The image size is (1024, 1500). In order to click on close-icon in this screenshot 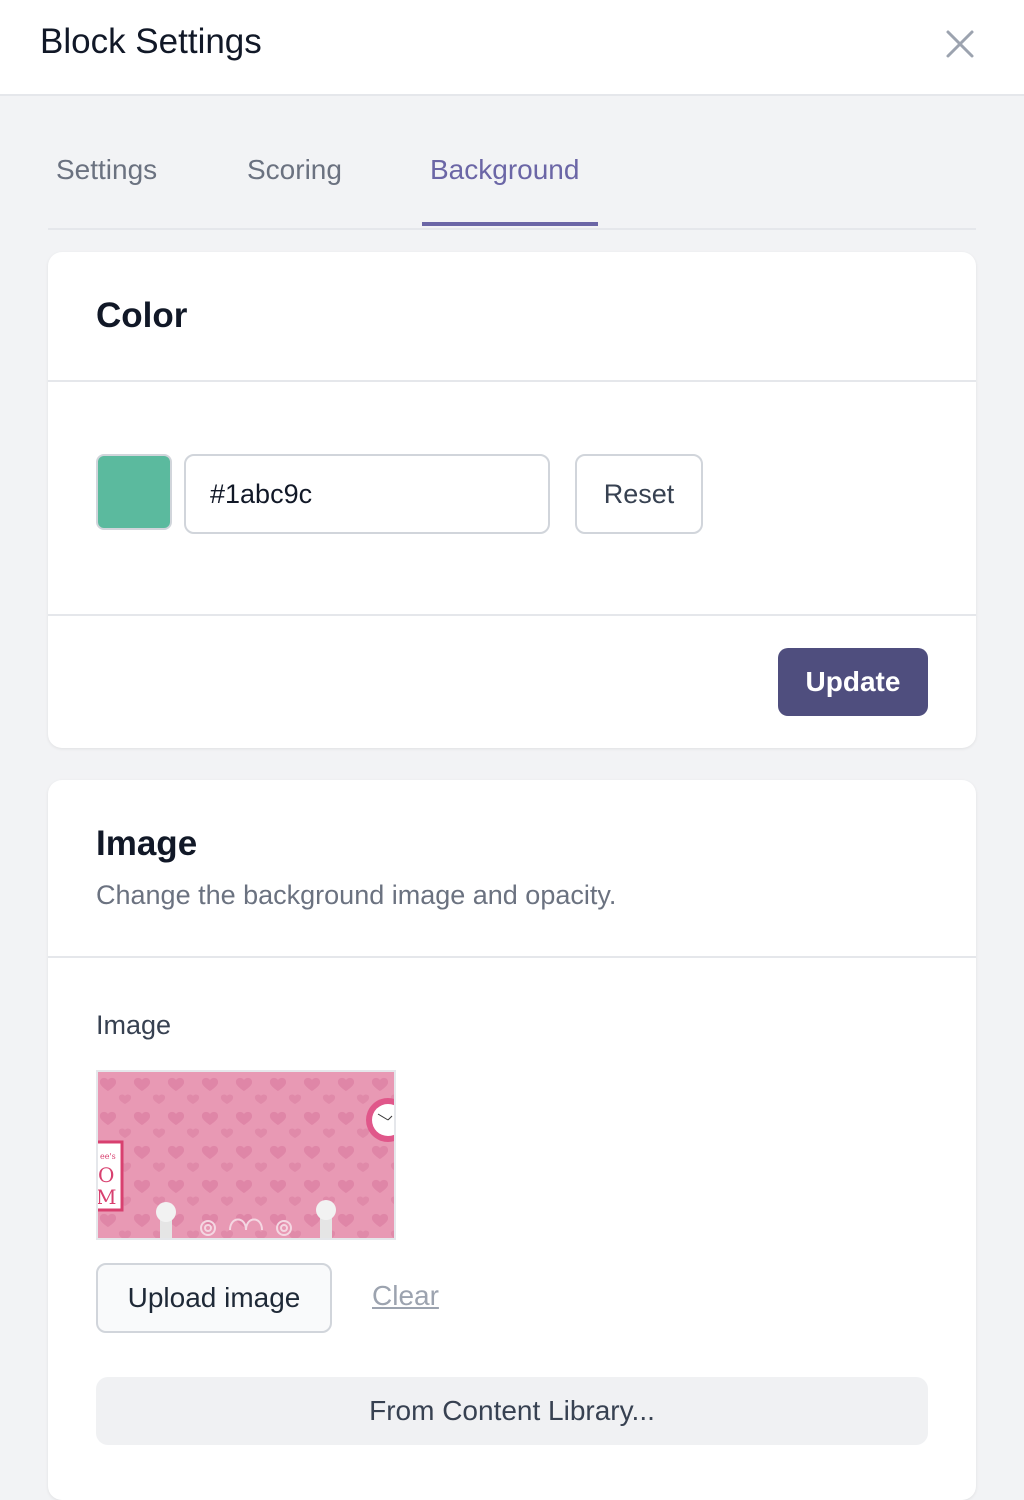, I will do `click(960, 44)`.